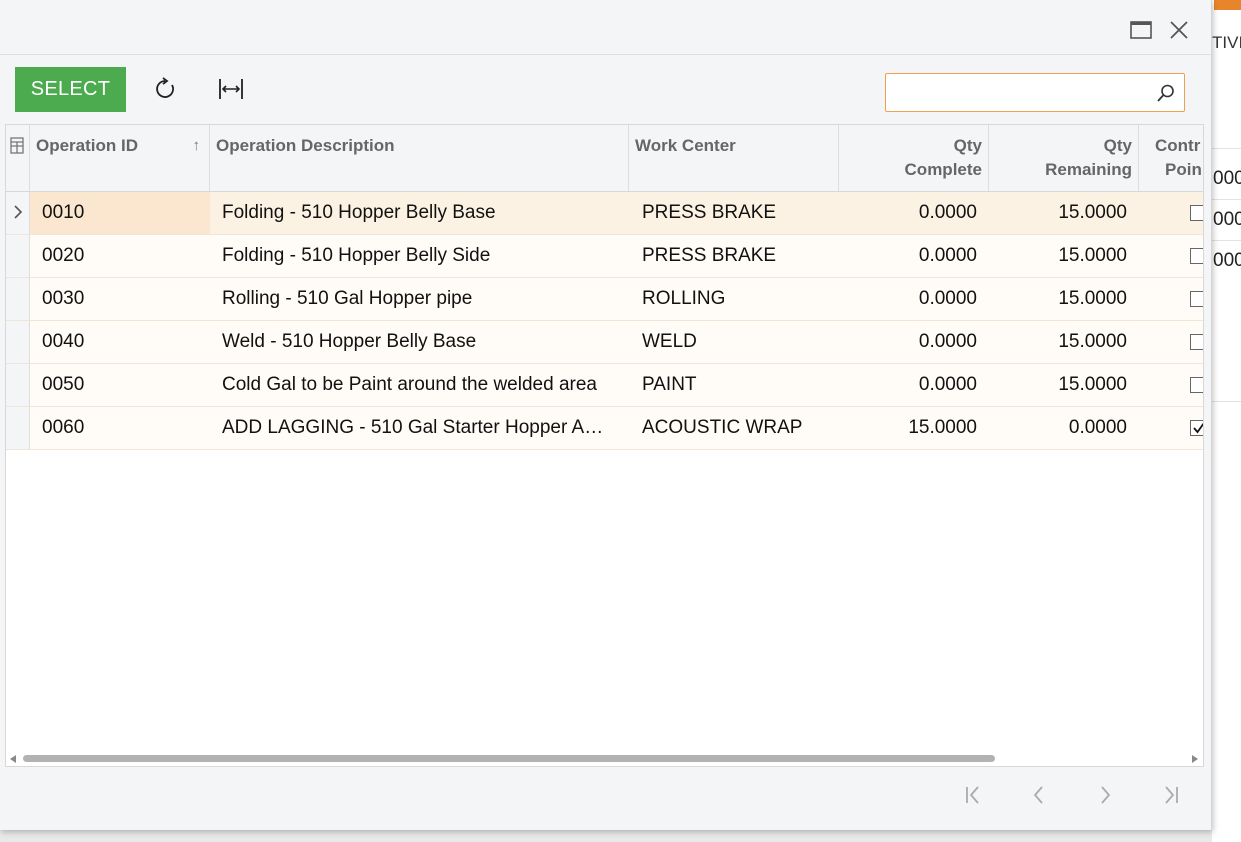  I want to click on column-header-control-point: Contr Poin, so click(1171, 158).